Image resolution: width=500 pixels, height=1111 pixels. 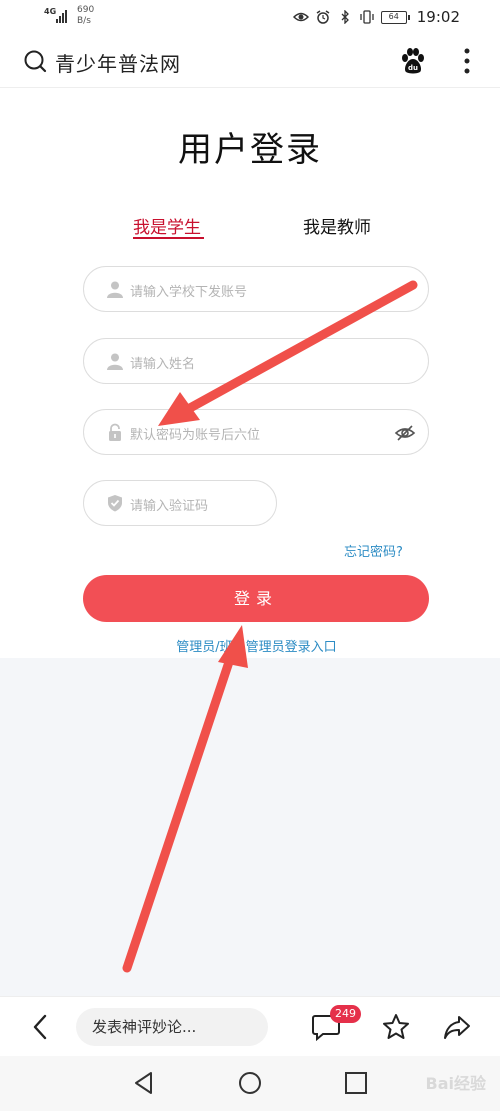 What do you see at coordinates (376, 17) in the screenshot?
I see `status-icons: 64 19:02` at bounding box center [376, 17].